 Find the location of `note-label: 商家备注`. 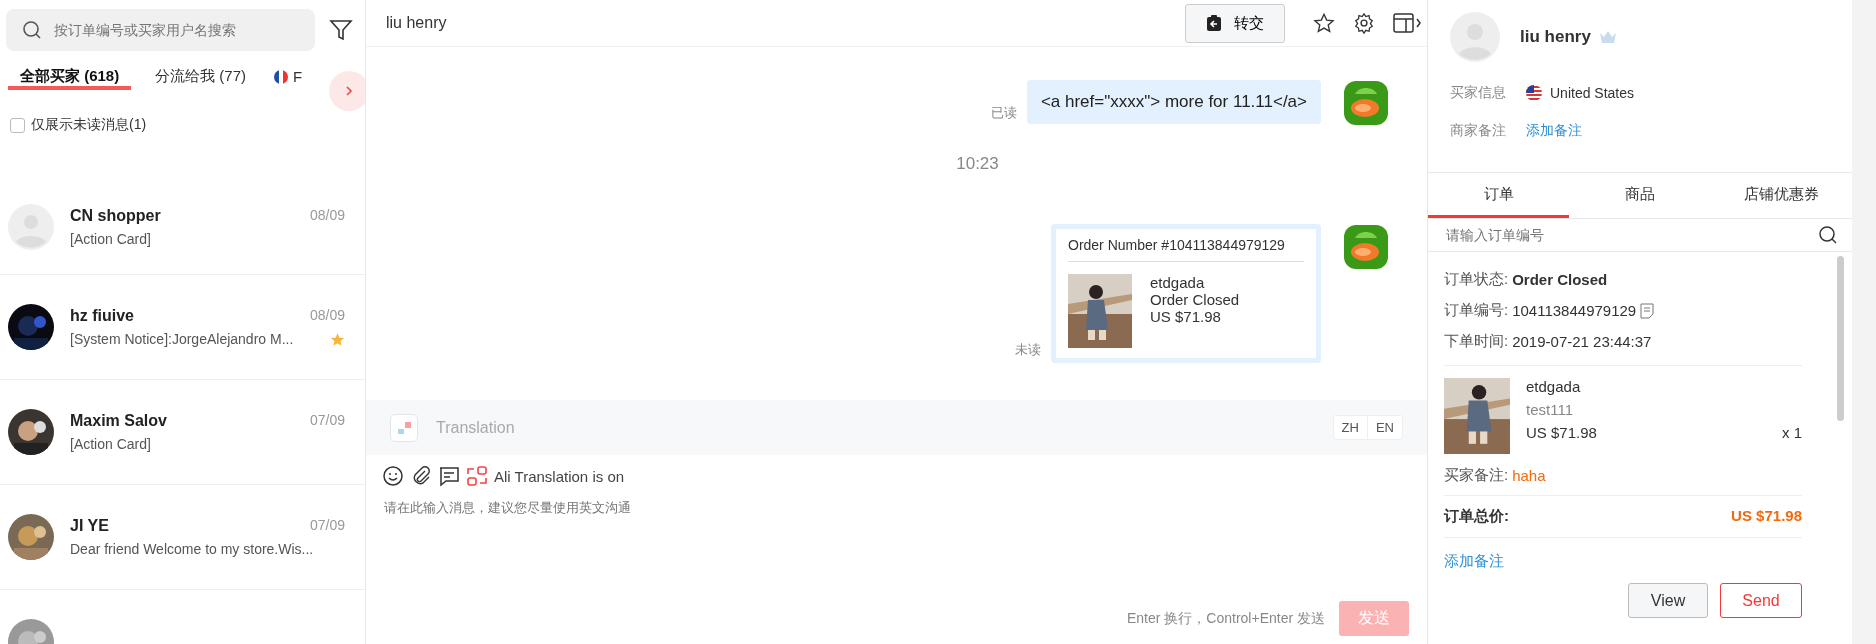

note-label: 商家备注 is located at coordinates (1478, 131).